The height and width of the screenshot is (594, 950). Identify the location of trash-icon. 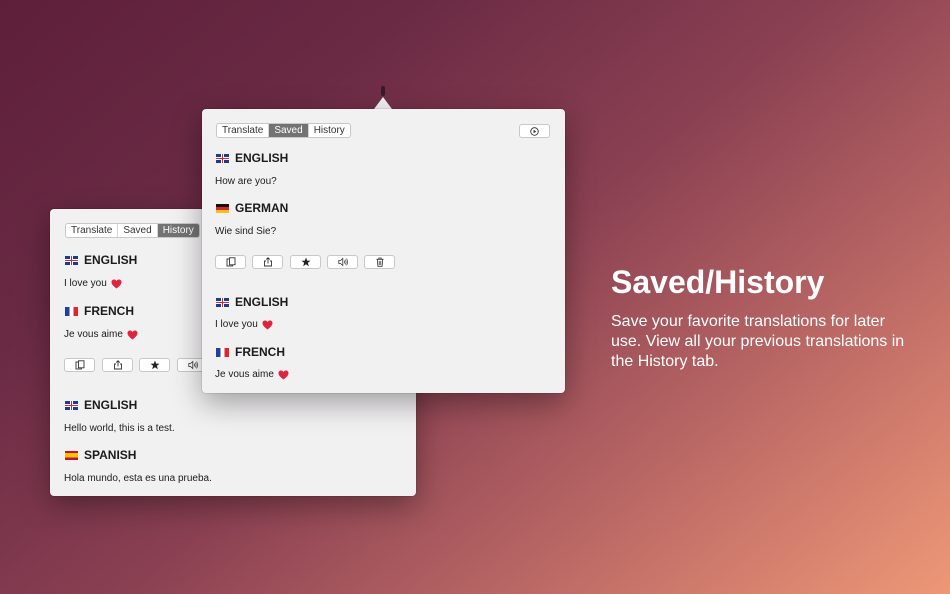
(379, 262).